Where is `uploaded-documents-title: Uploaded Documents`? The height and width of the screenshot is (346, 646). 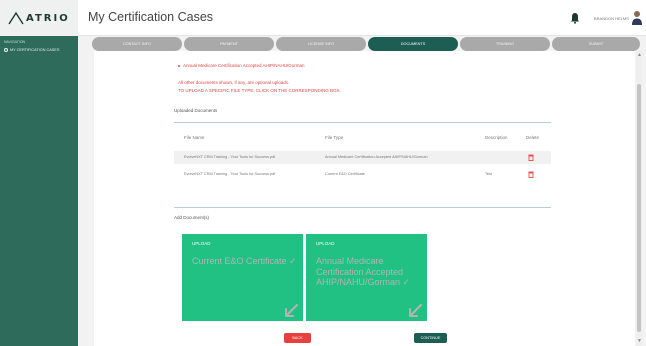 uploaded-documents-title: Uploaded Documents is located at coordinates (196, 110).